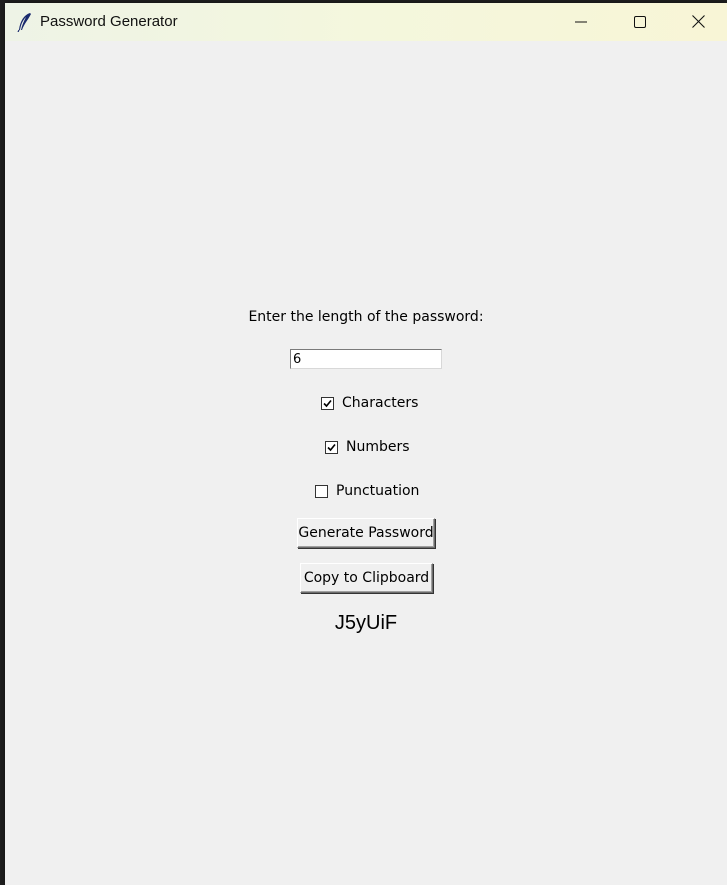 The width and height of the screenshot is (727, 885). I want to click on maximize-button, so click(640, 22).